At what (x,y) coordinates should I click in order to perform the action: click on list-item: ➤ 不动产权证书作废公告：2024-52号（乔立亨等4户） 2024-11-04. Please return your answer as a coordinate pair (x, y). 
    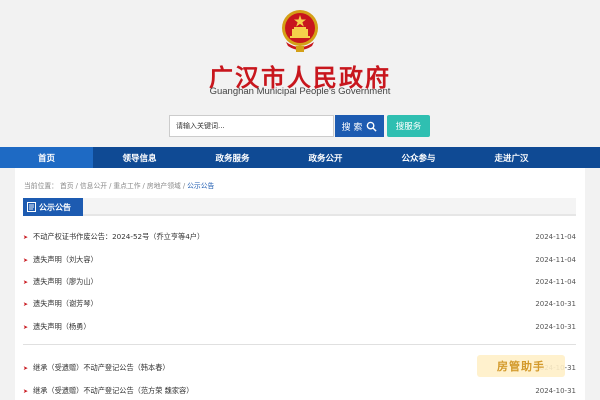
    Looking at the image, I should click on (299, 237).